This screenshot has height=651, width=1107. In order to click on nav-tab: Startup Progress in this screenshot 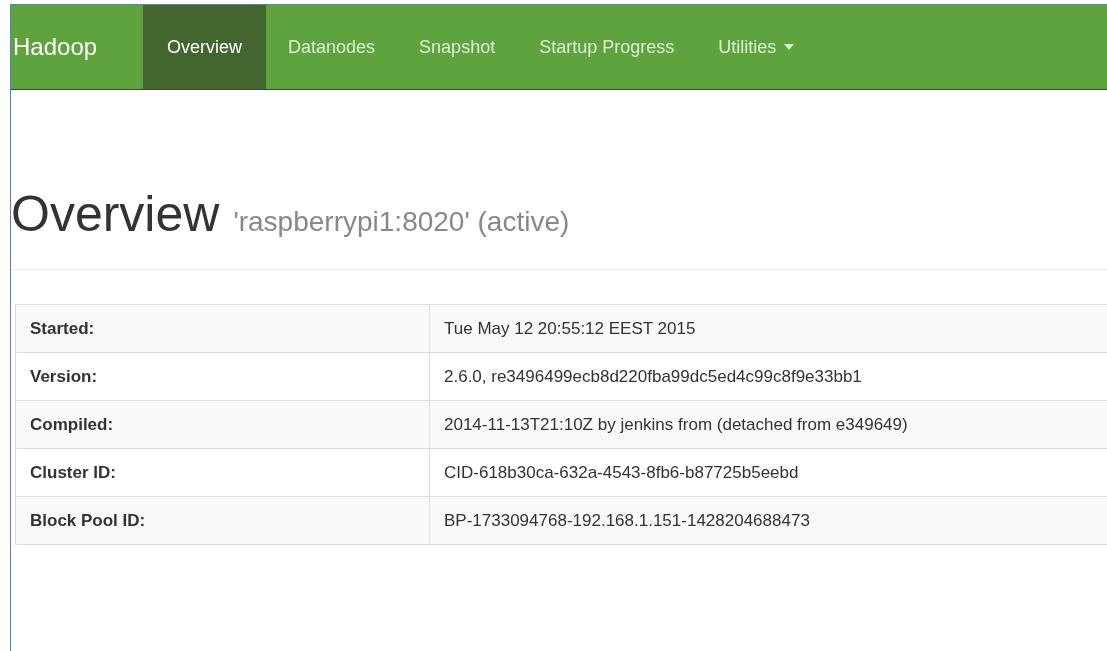, I will do `click(607, 47)`.